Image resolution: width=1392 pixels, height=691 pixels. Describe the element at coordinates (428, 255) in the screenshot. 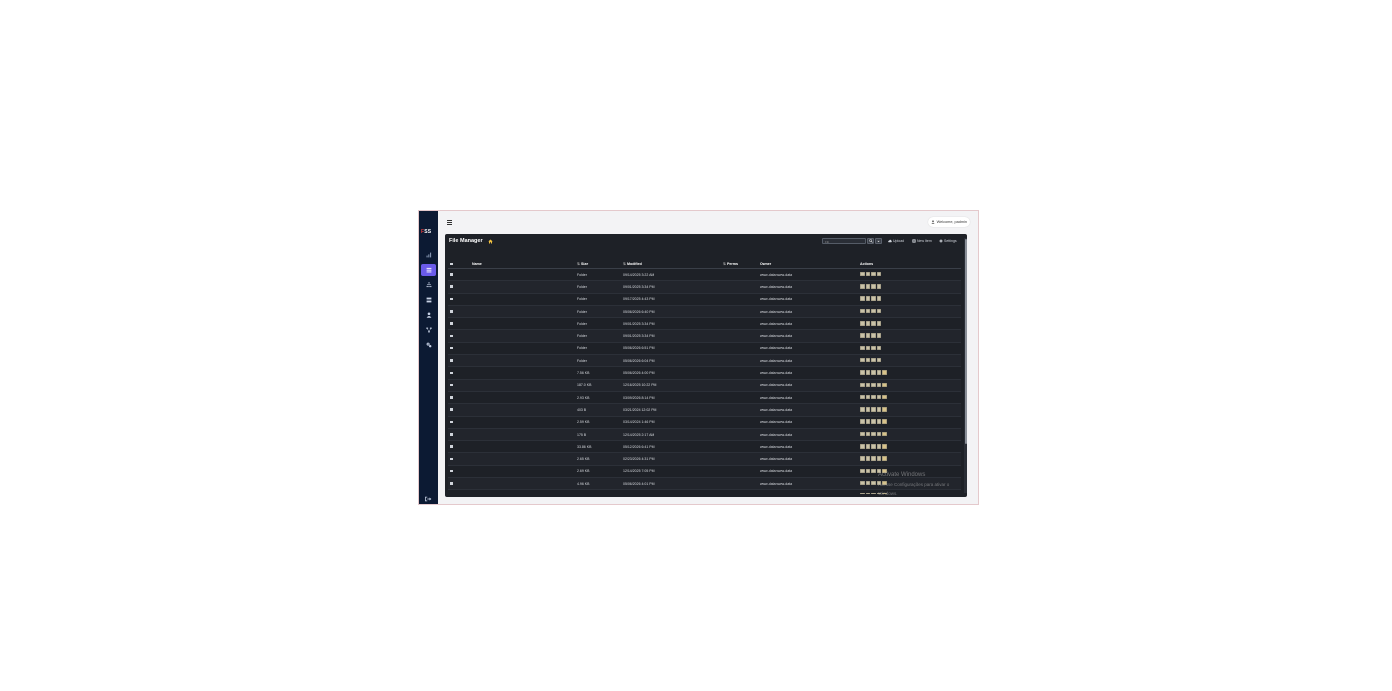

I see `sidebar-item-stats` at that location.